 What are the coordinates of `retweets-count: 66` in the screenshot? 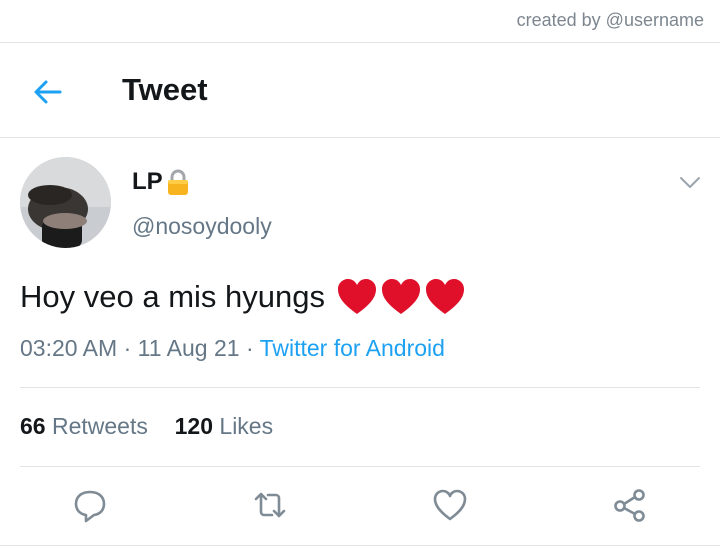 It's located at (33, 426).